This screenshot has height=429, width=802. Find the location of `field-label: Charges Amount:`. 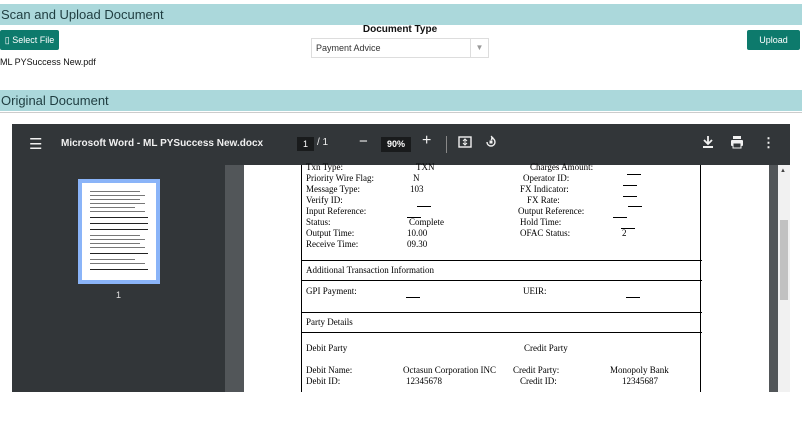

field-label: Charges Amount: is located at coordinates (562, 167).